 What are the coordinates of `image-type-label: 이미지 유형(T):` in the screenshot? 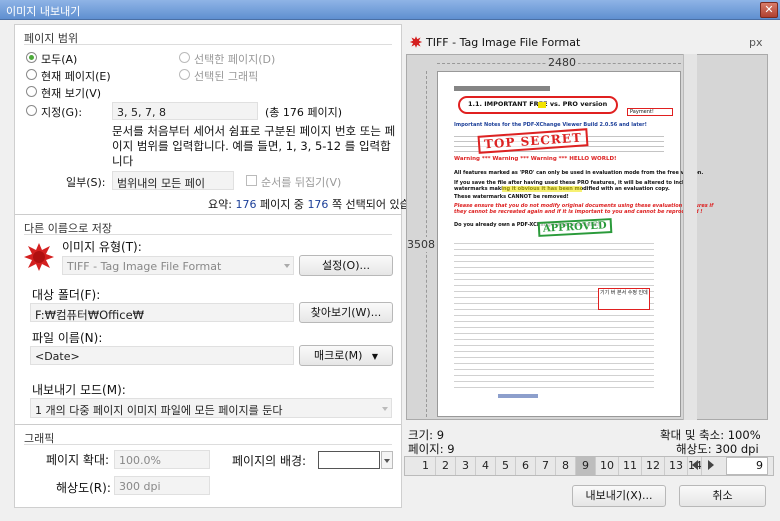 It's located at (102, 247).